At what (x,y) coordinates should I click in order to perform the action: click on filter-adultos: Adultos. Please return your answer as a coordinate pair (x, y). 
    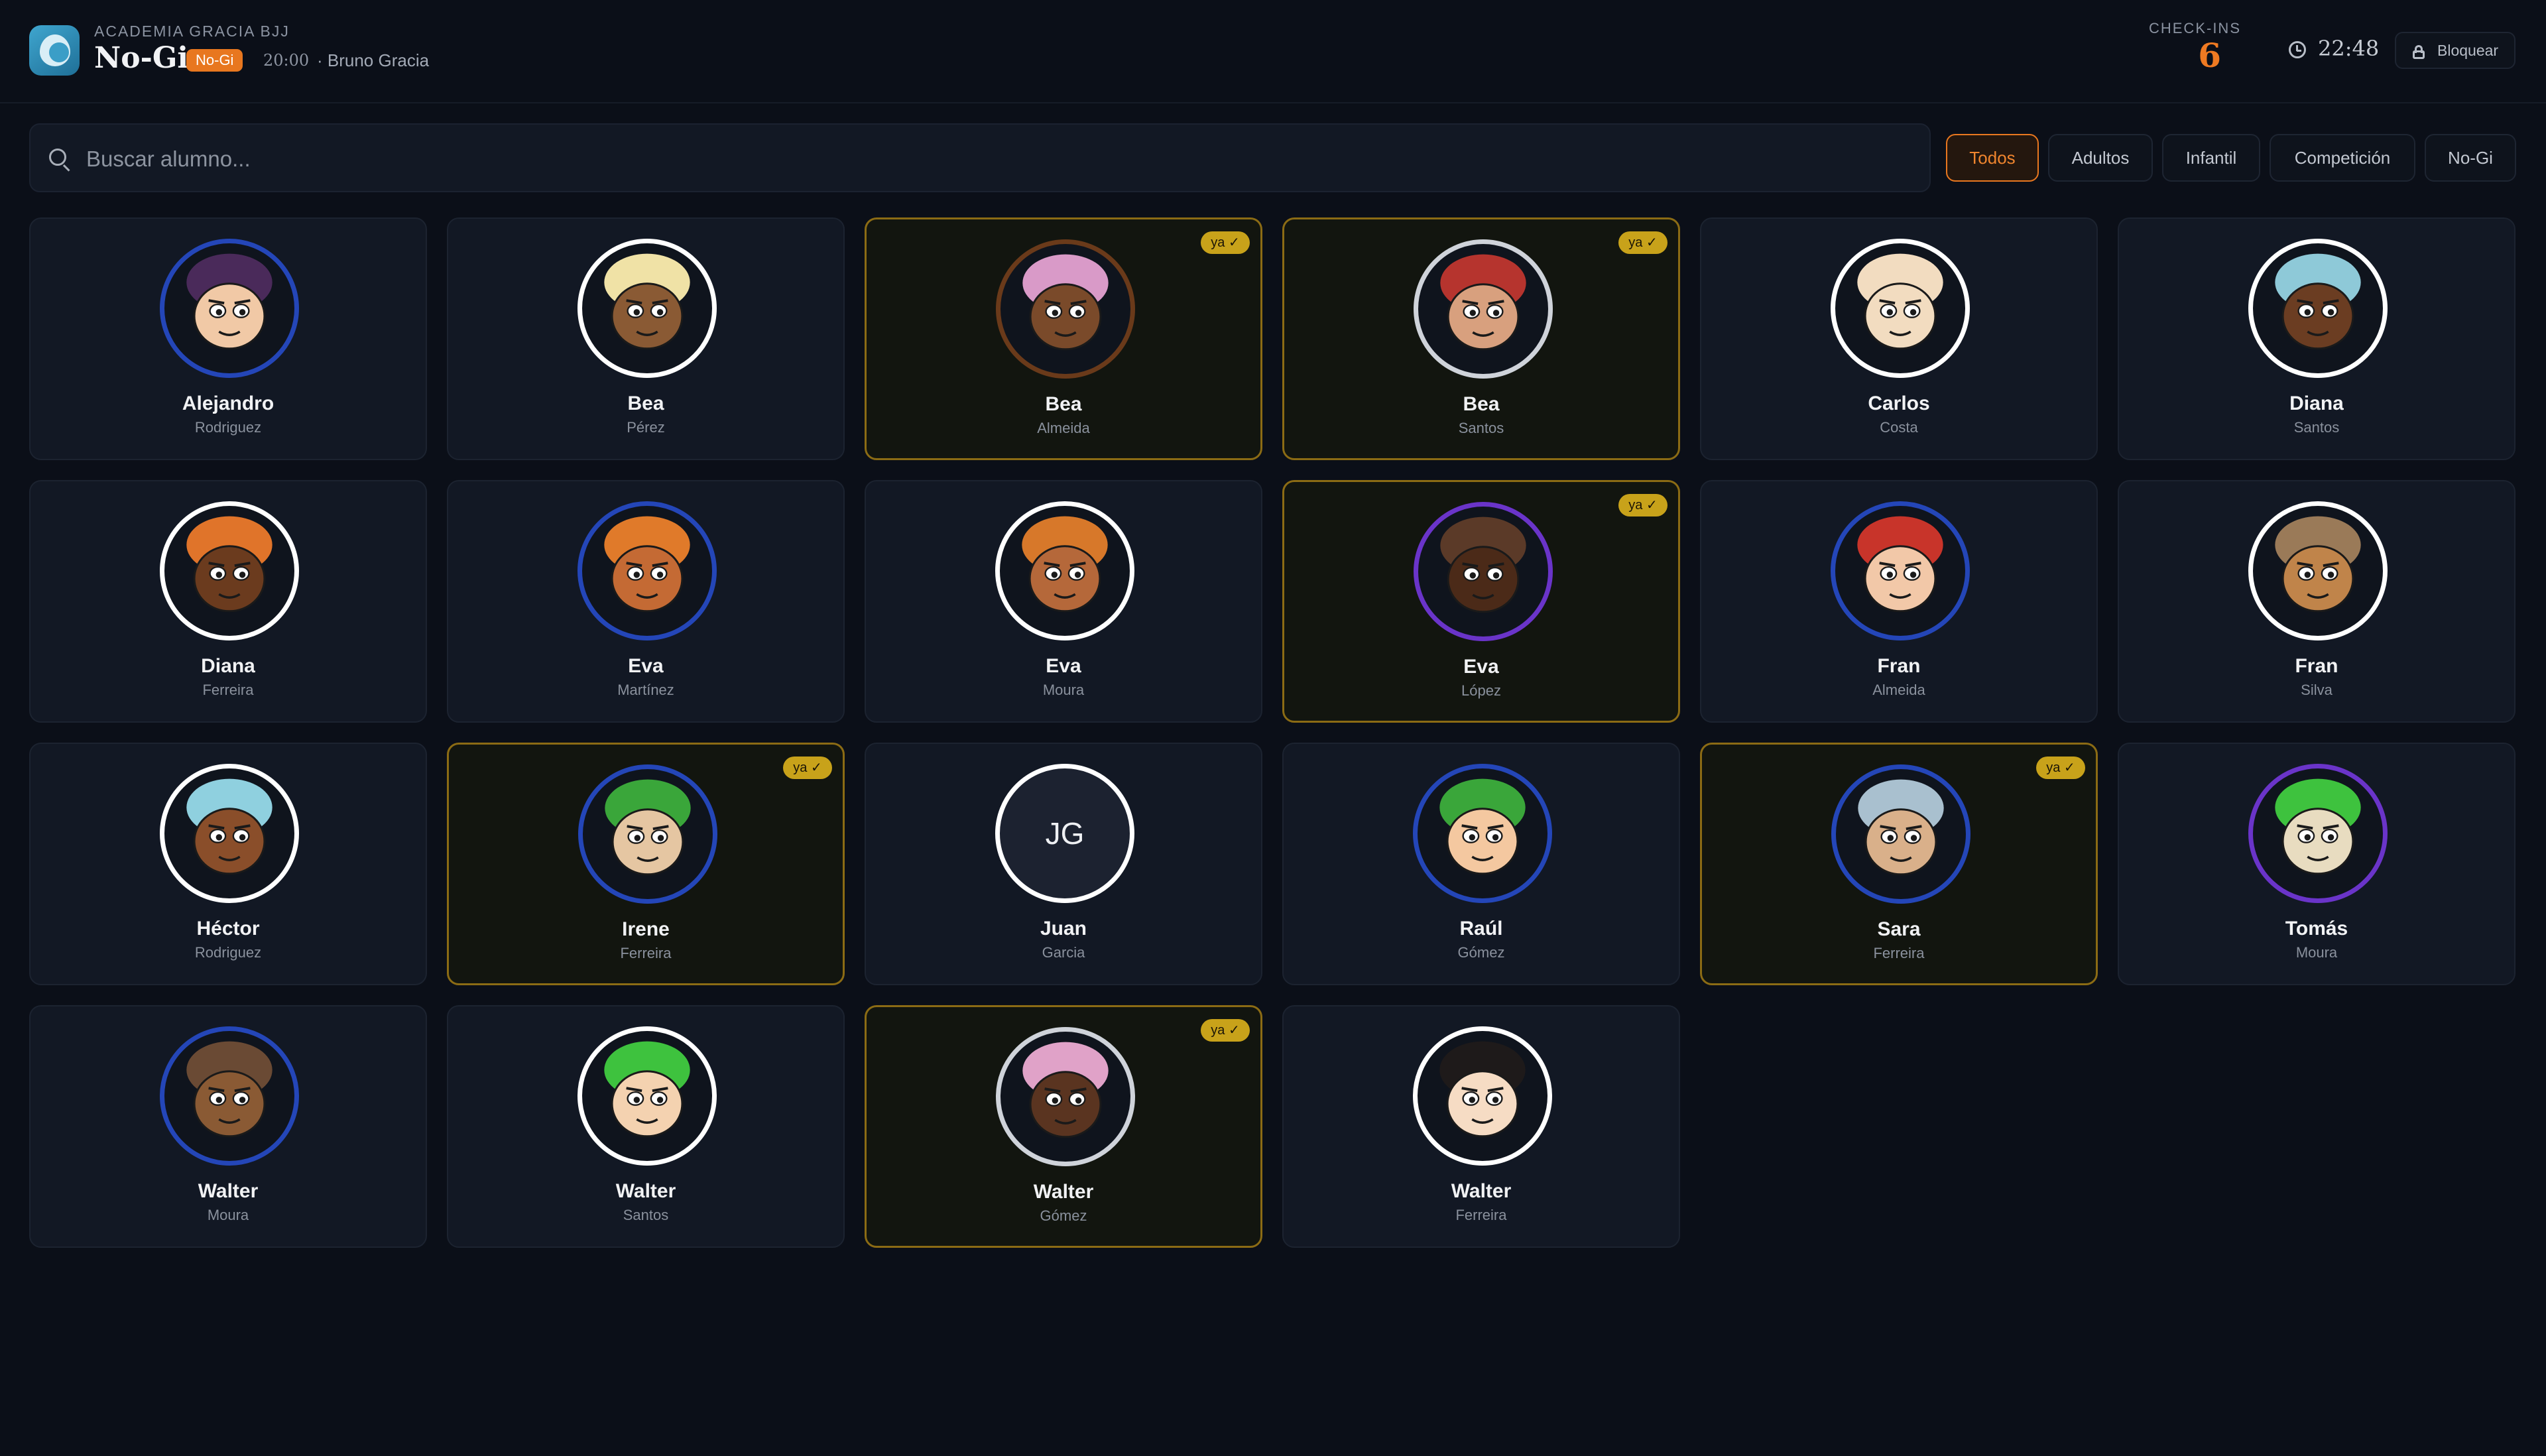
    Looking at the image, I should click on (2100, 158).